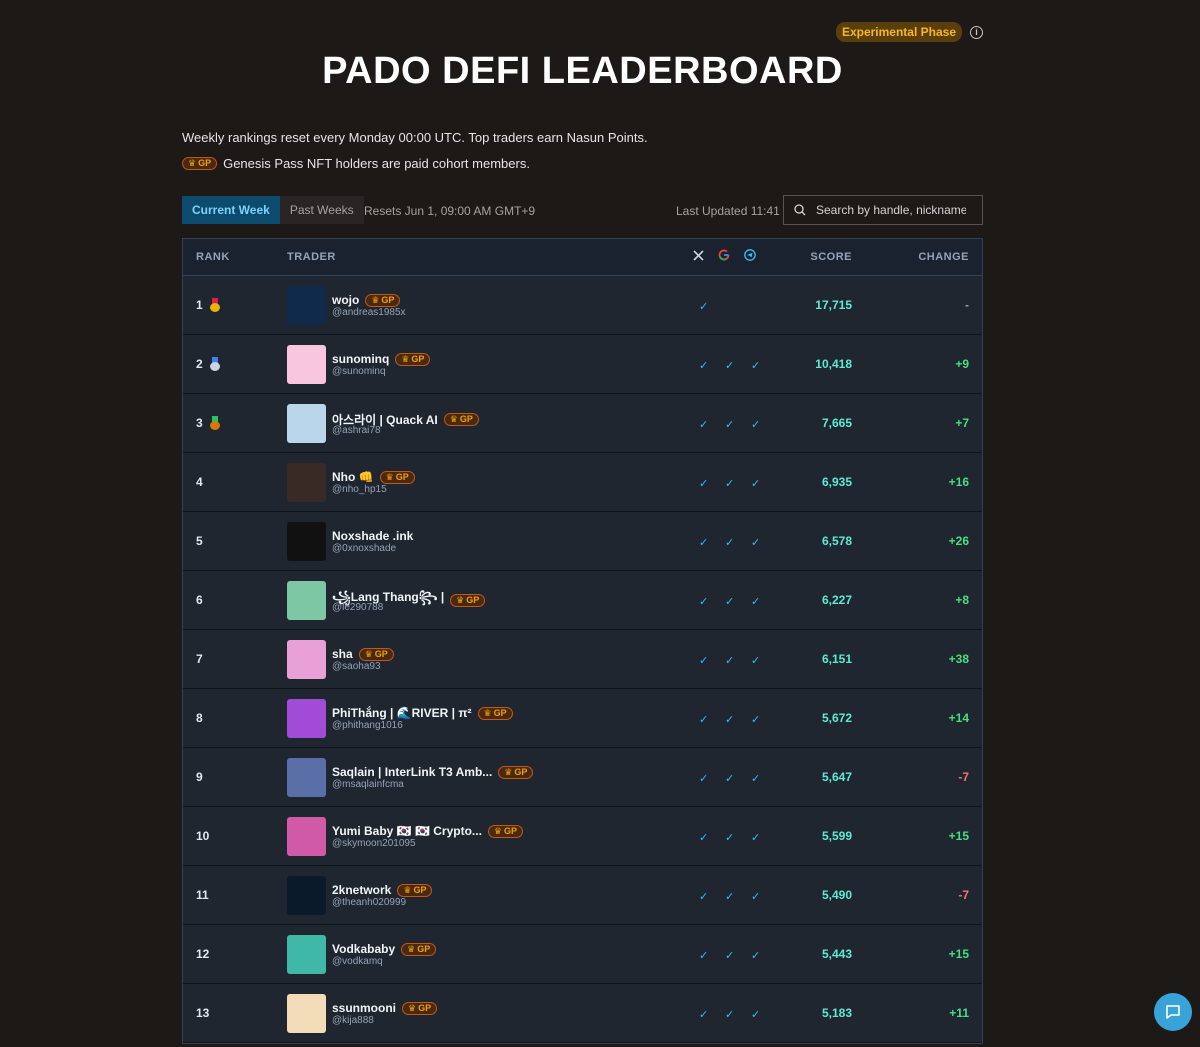  I want to click on score: 5,183, so click(836, 1013).